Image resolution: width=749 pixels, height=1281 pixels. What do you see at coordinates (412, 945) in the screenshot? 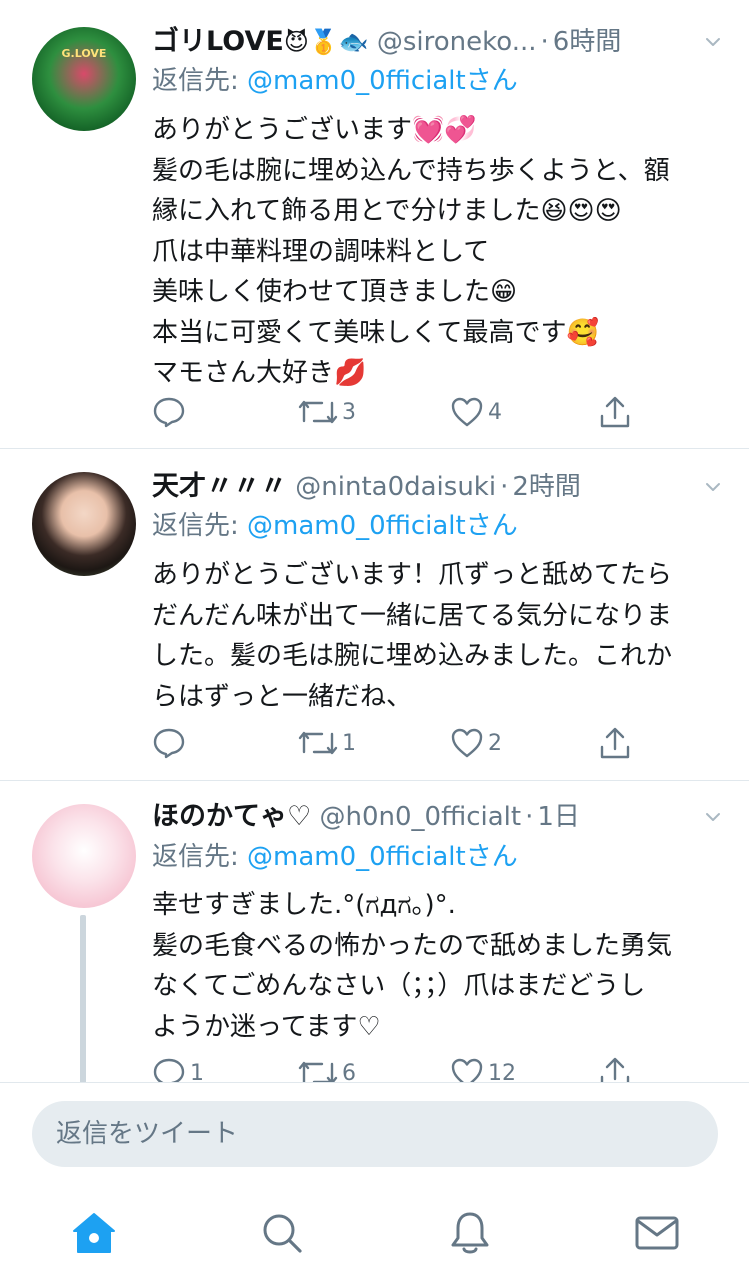
I see `tweet-text-line: 髪の毛食べるの怖かったので舐めました勇気` at bounding box center [412, 945].